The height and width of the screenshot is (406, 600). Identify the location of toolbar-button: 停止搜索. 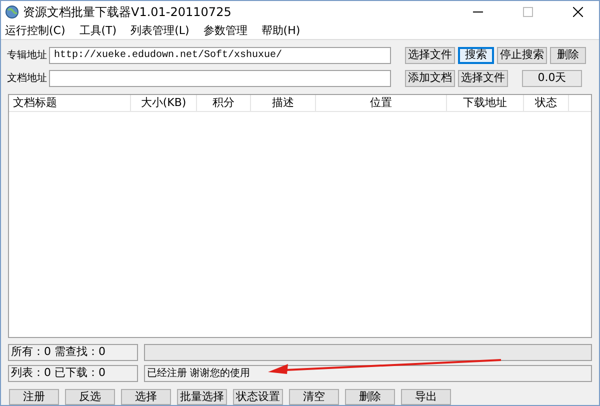
(522, 55).